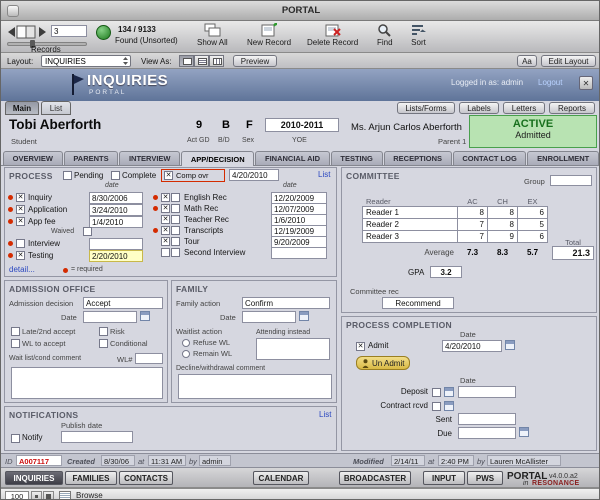 This screenshot has height=500, width=600. Describe the element at coordinates (524, 108) in the screenshot. I see `letters-button: Letters` at that location.